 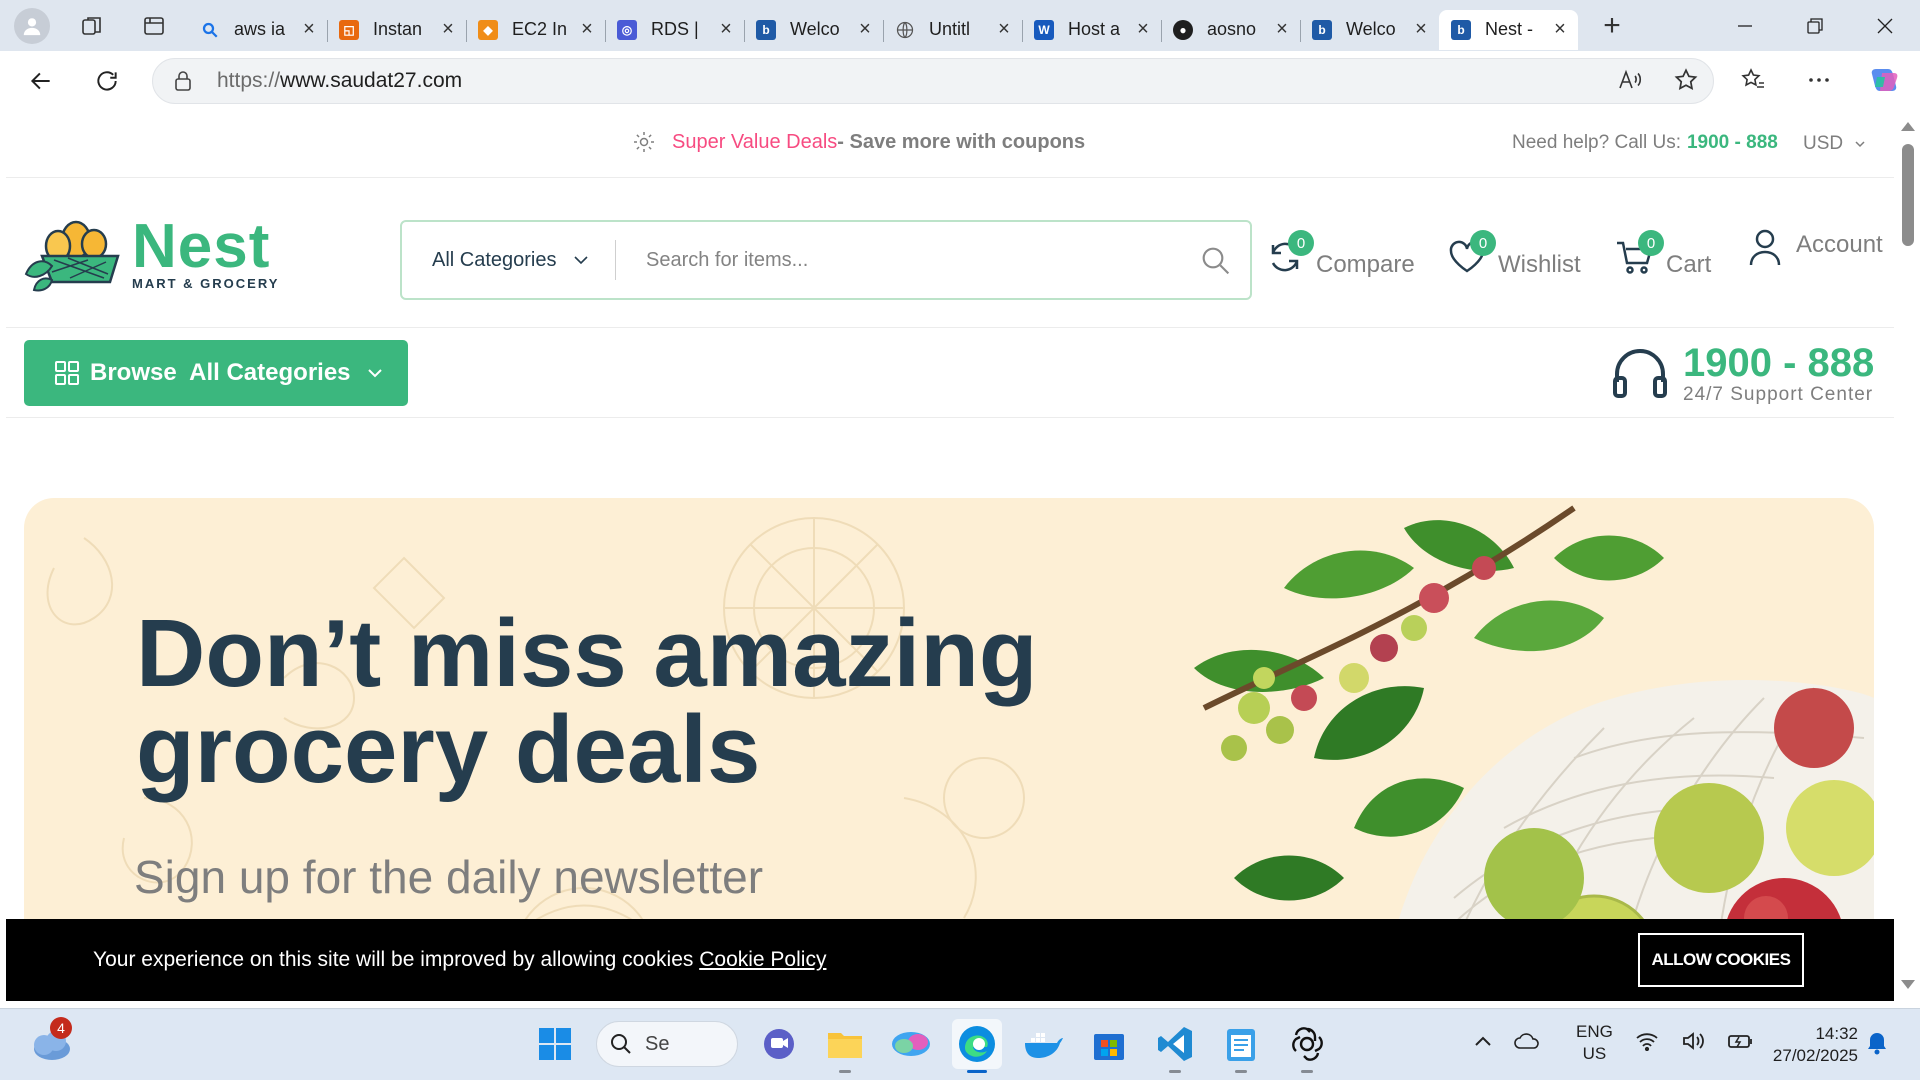 What do you see at coordinates (953, 30) in the screenshot?
I see `browser-tab: Untitl ×` at bounding box center [953, 30].